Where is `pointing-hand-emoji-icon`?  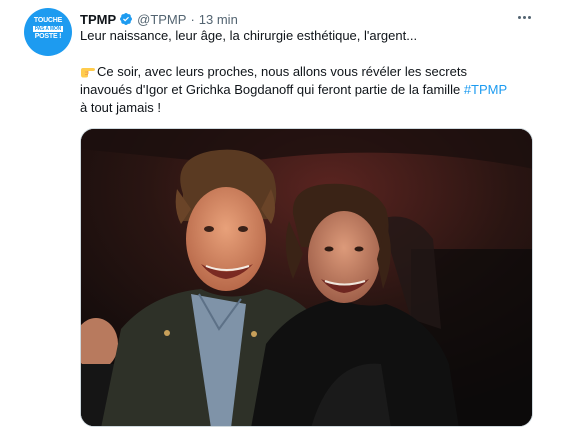
pointing-hand-emoji-icon is located at coordinates (88, 71).